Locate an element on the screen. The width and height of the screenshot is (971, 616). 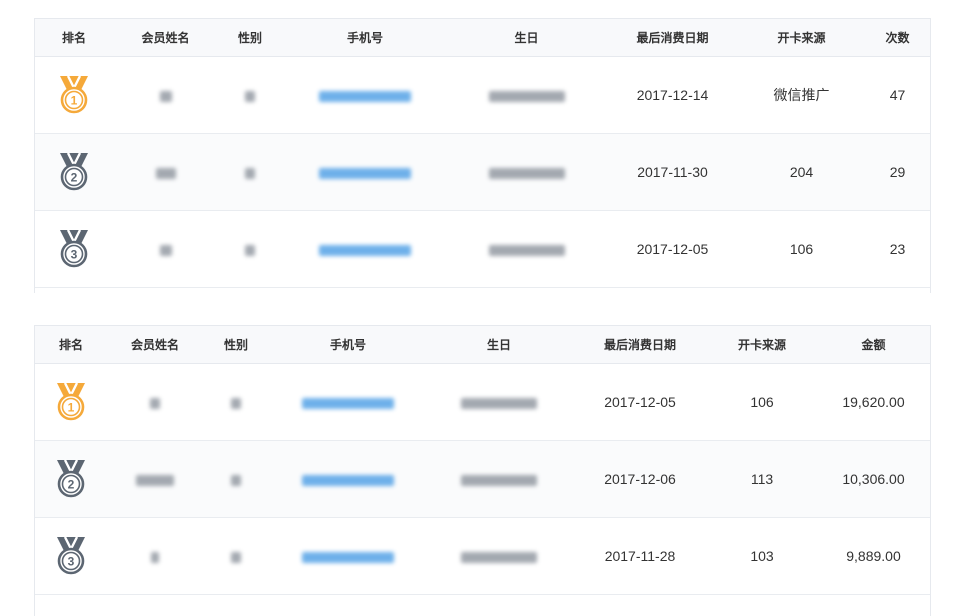
card-source: 113 is located at coordinates (762, 479).